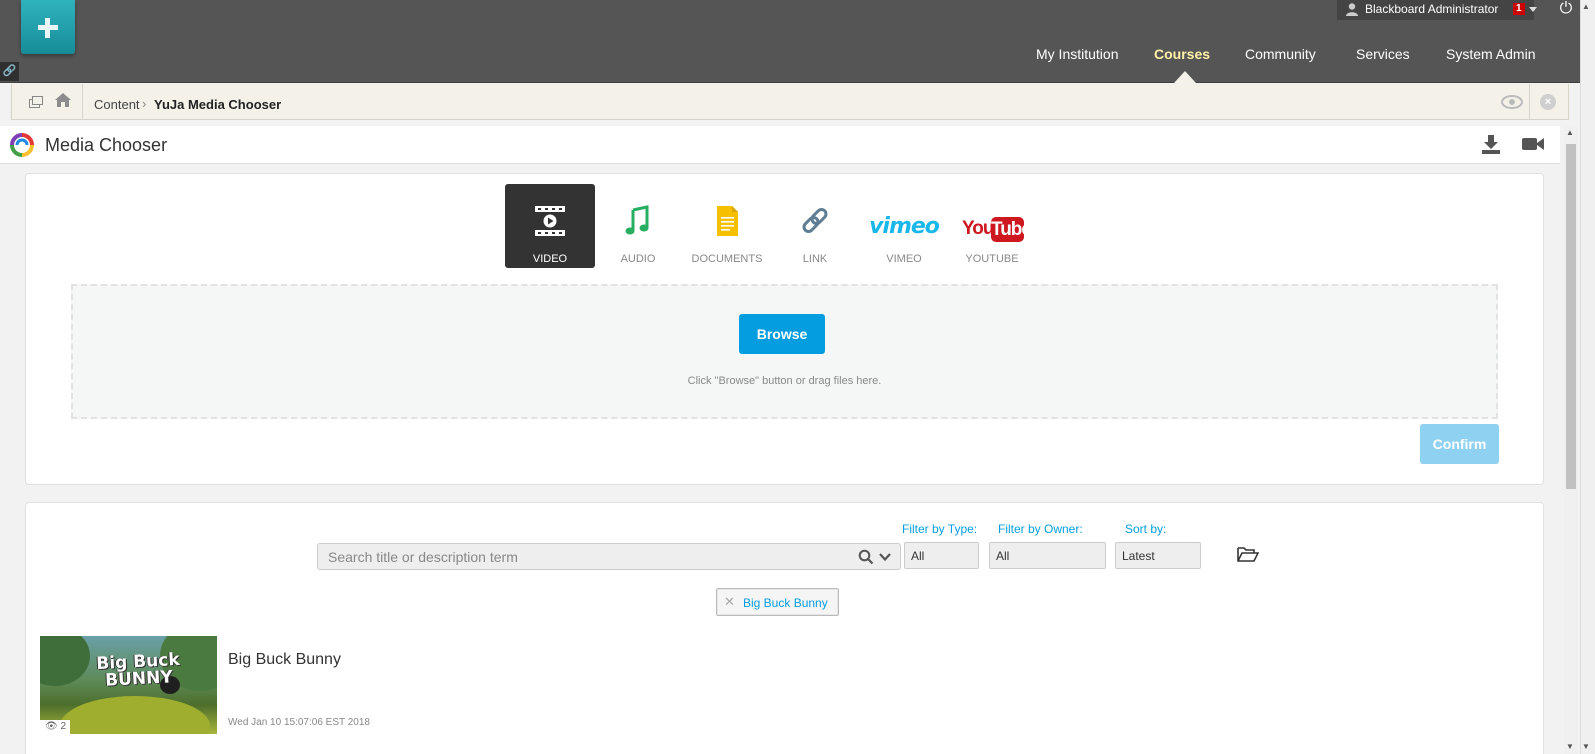 The image size is (1595, 754). I want to click on filter-chip: ✕ Big Buck Bunny, so click(777, 602).